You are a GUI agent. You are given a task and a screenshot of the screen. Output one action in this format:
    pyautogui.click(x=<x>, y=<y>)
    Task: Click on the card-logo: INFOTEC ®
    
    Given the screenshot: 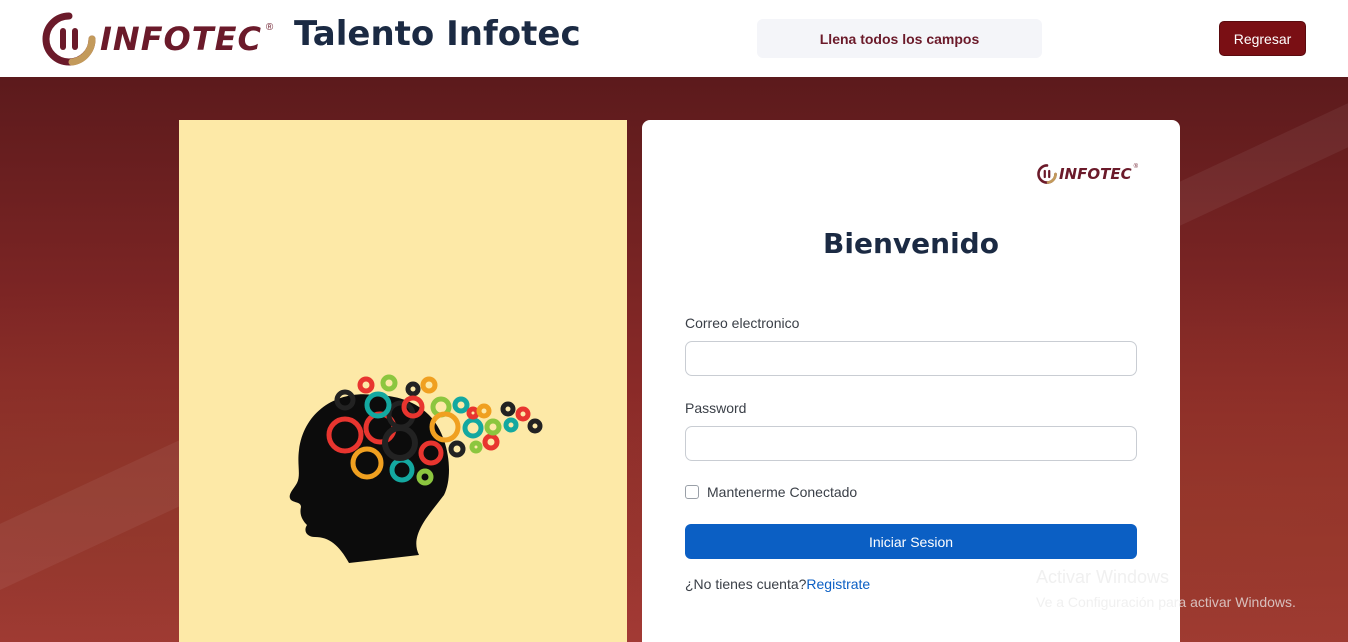 What is the action you would take?
    pyautogui.click(x=1087, y=174)
    